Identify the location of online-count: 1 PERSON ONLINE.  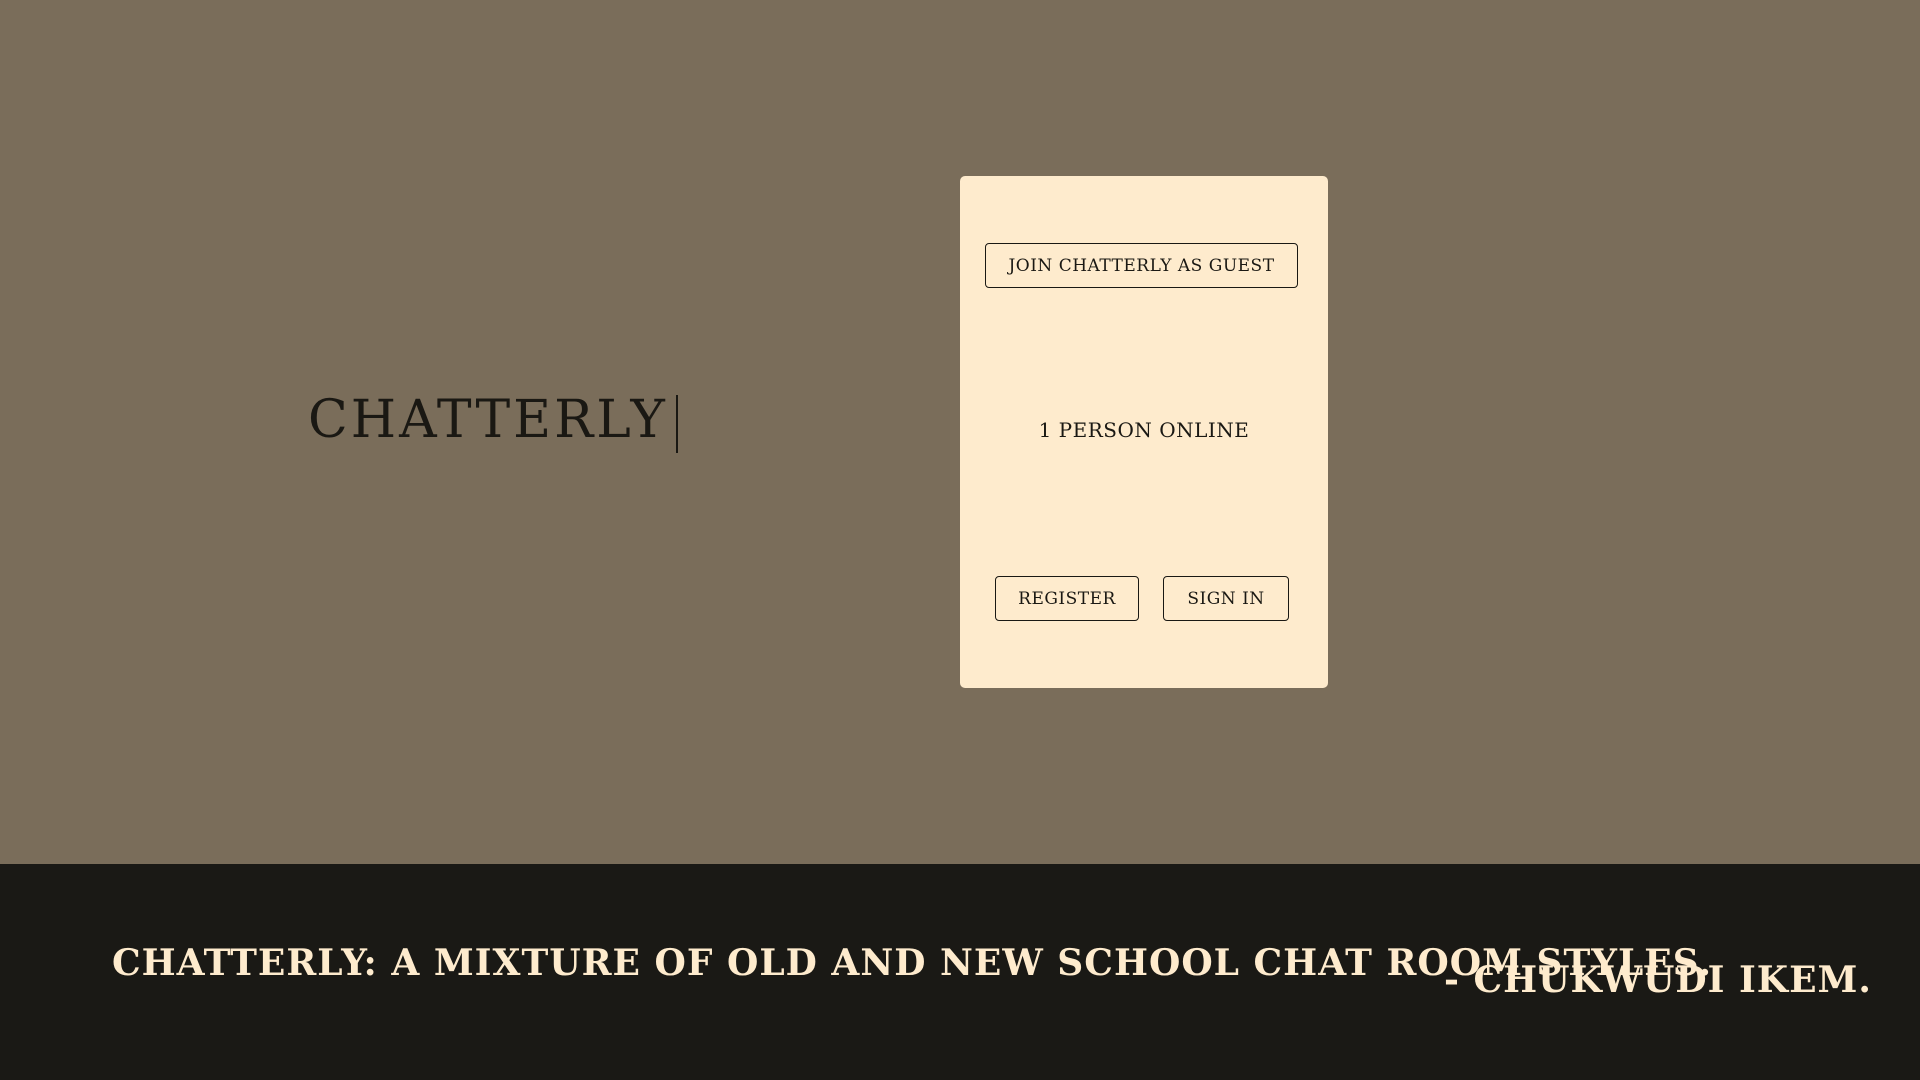
(1144, 430).